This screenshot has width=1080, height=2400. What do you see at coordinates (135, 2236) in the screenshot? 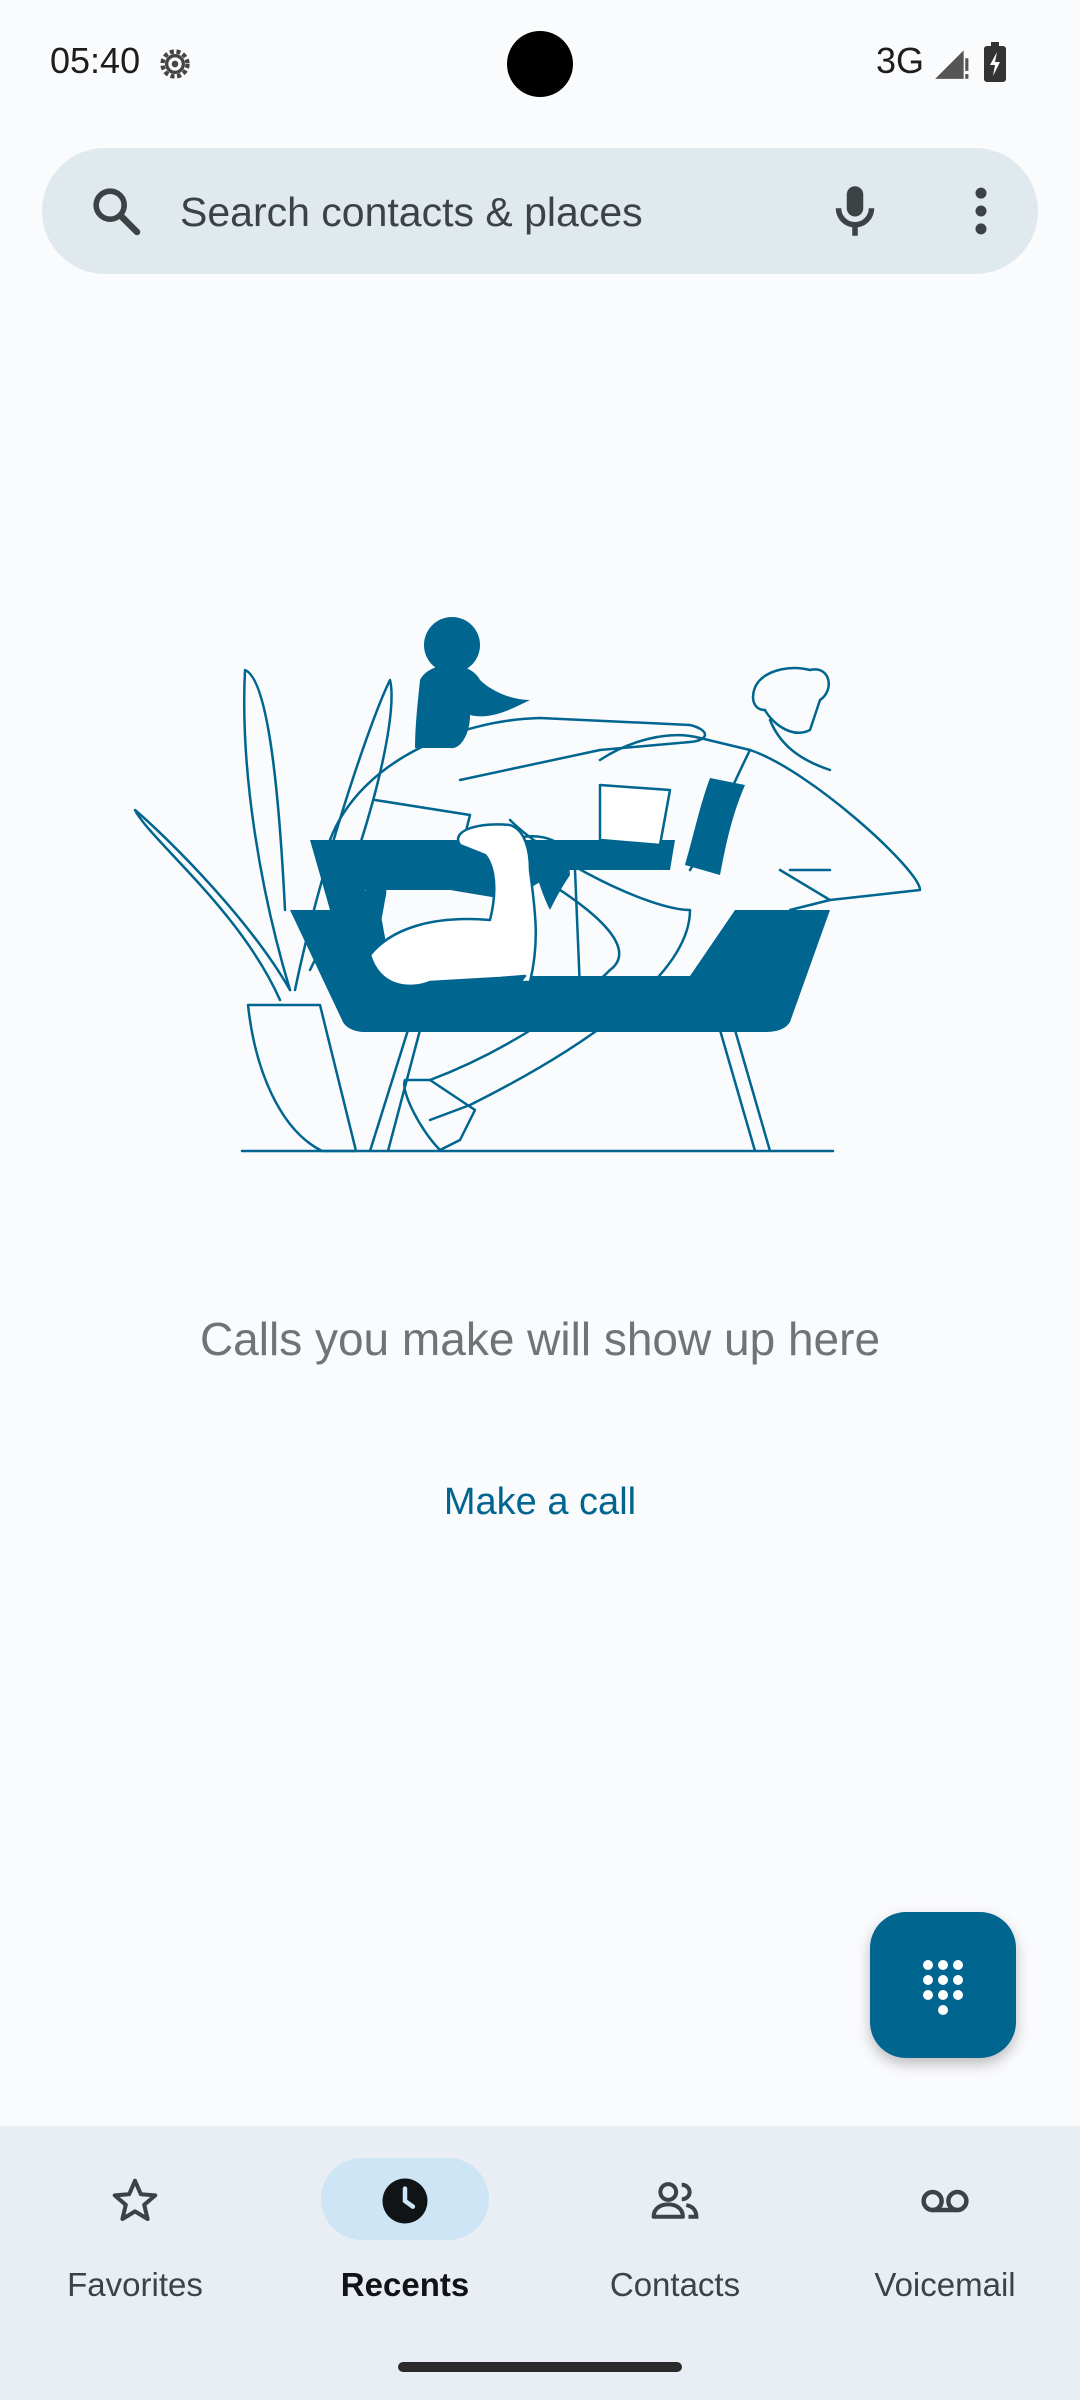
I see `nav-favorites: Favorites` at bounding box center [135, 2236].